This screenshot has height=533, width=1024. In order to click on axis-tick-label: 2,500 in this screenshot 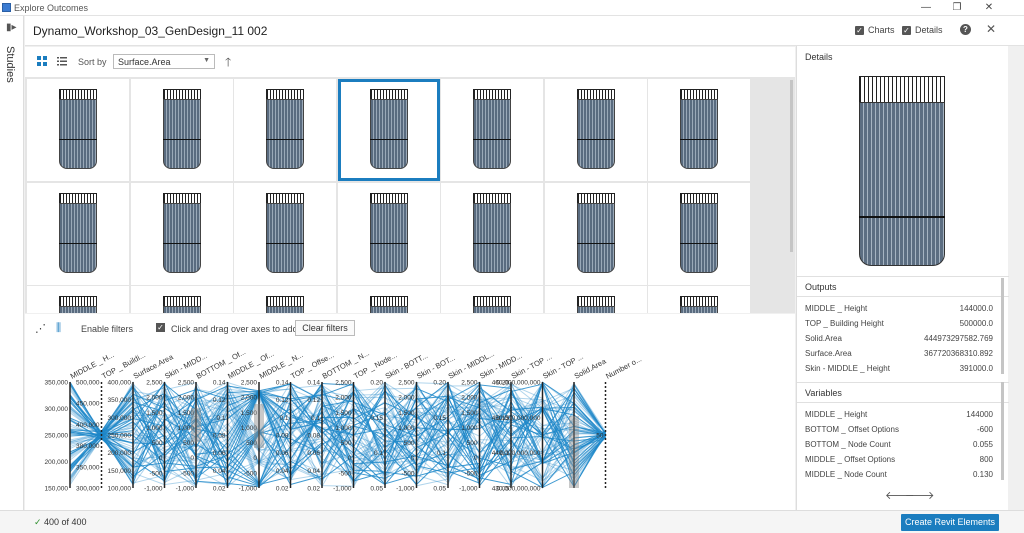, I will do `click(249, 383)`.